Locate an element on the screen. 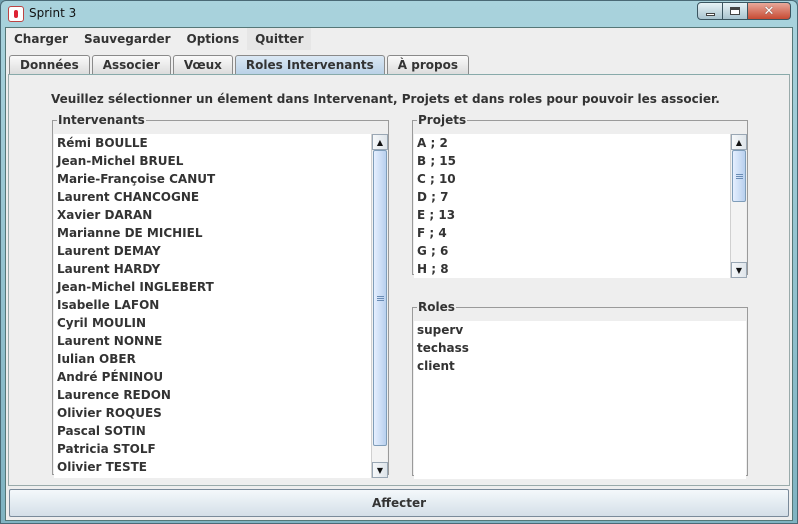 The width and height of the screenshot is (798, 524). window-controls: ✕ is located at coordinates (744, 11).